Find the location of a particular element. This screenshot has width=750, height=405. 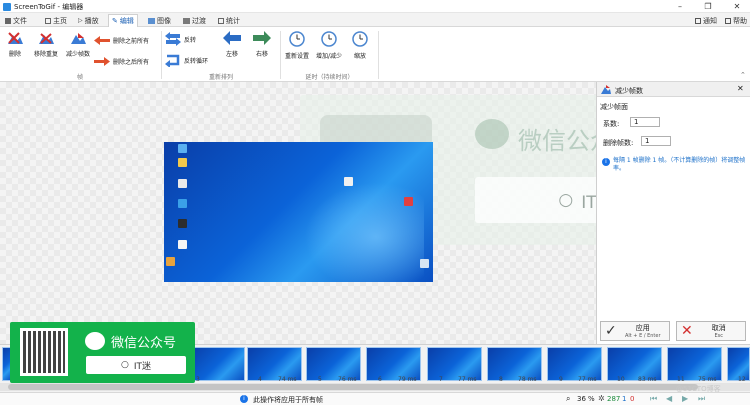

promo-brand: 微信公众号 is located at coordinates (144, 343).